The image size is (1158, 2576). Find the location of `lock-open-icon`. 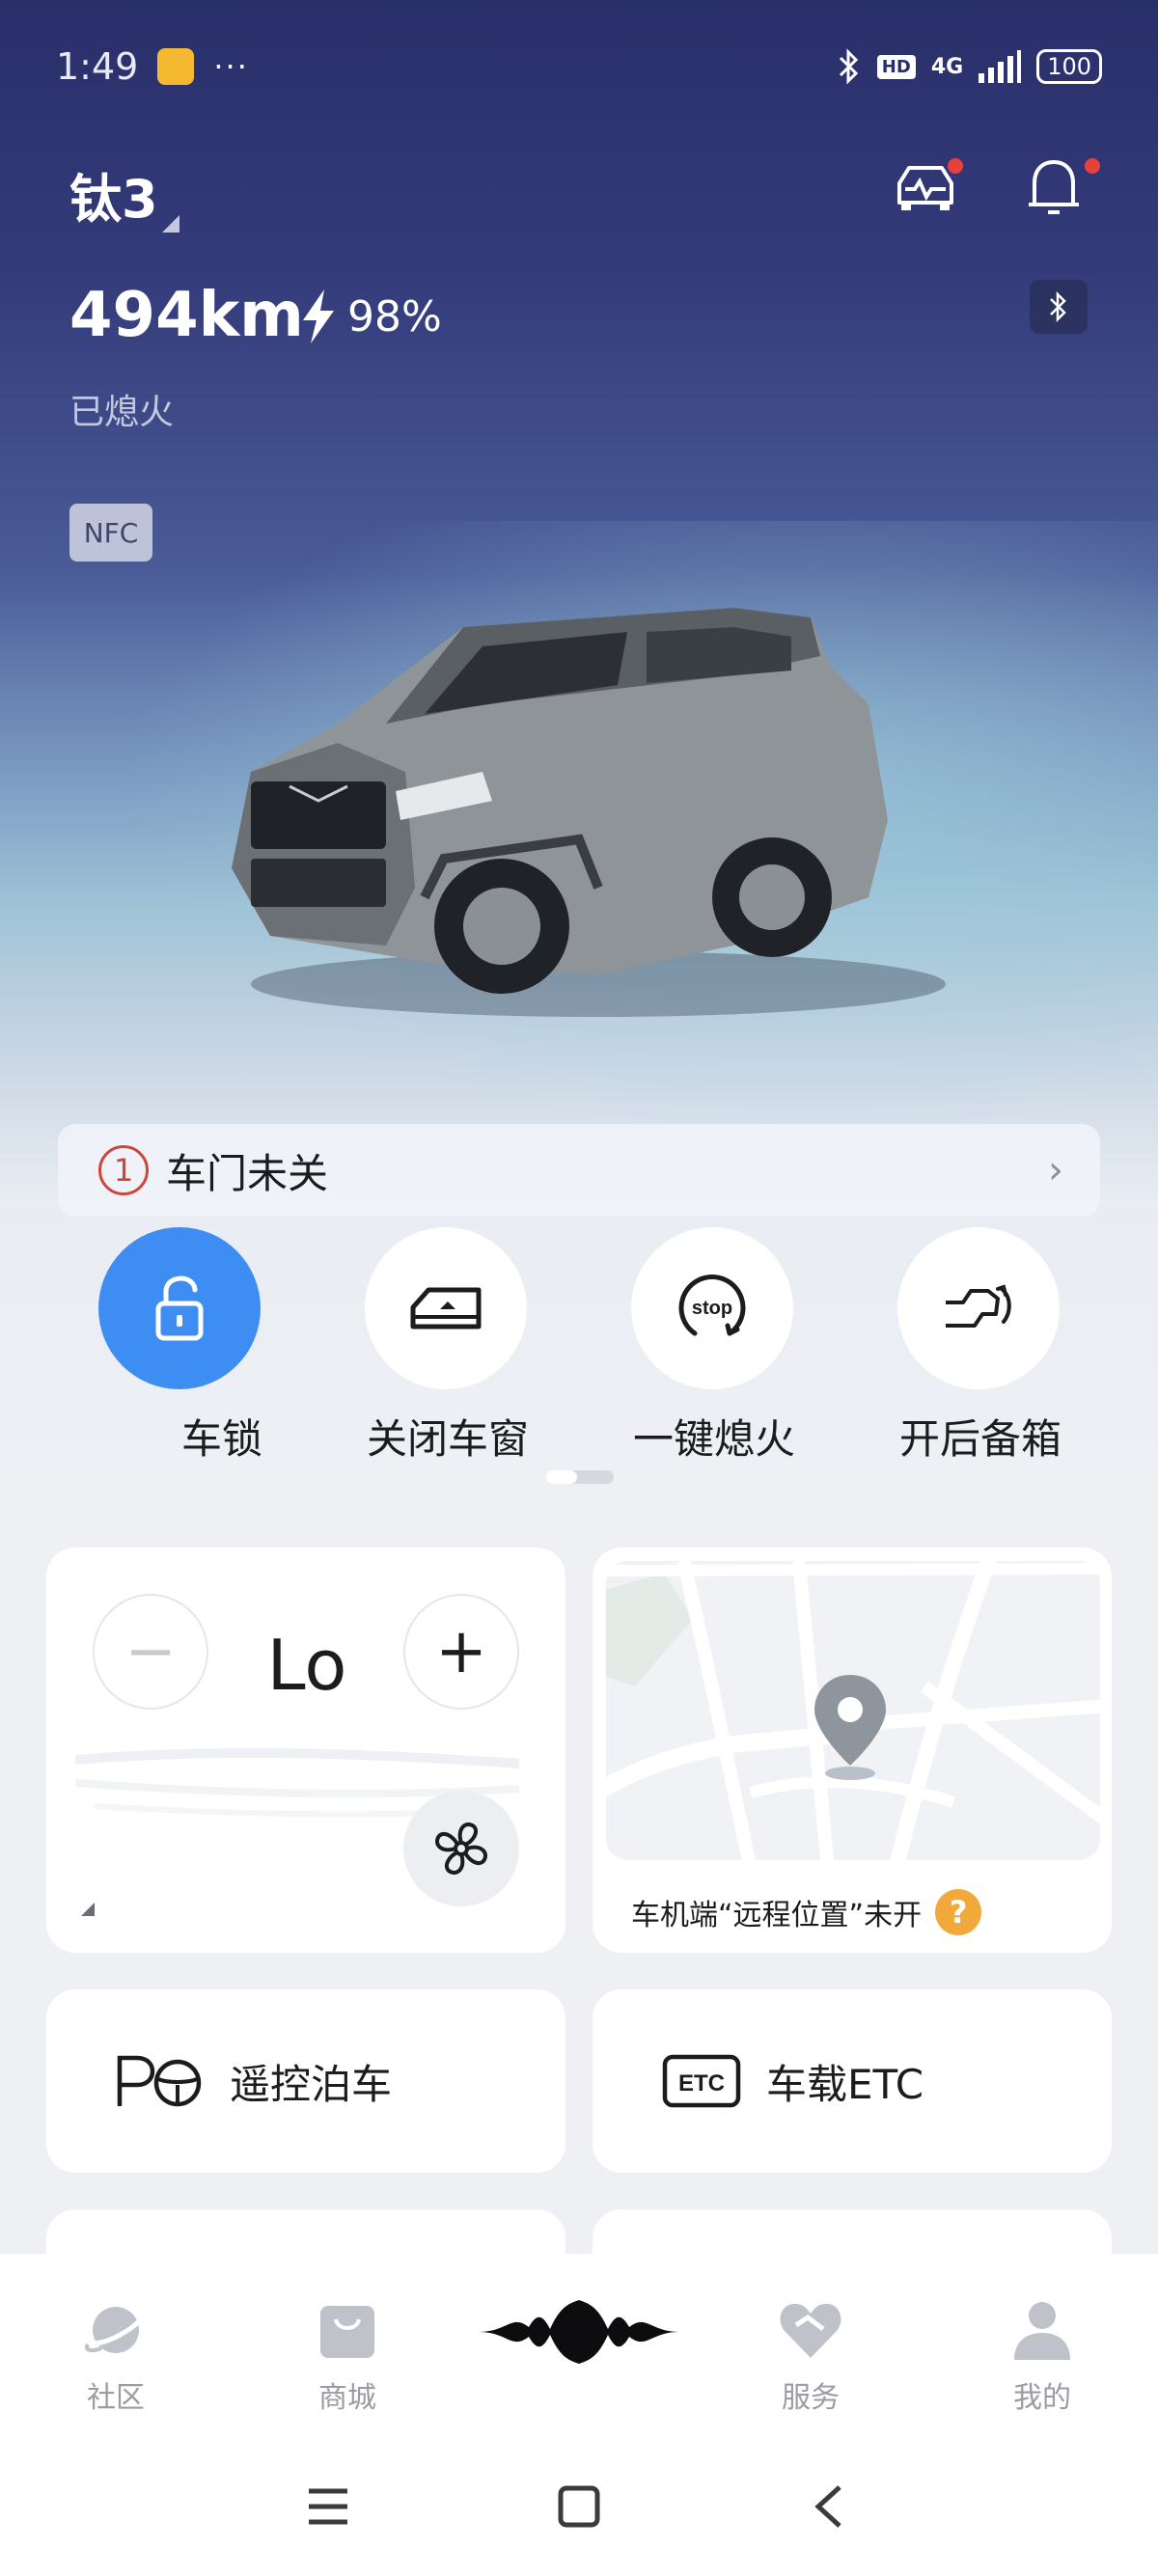

lock-open-icon is located at coordinates (179, 1308).